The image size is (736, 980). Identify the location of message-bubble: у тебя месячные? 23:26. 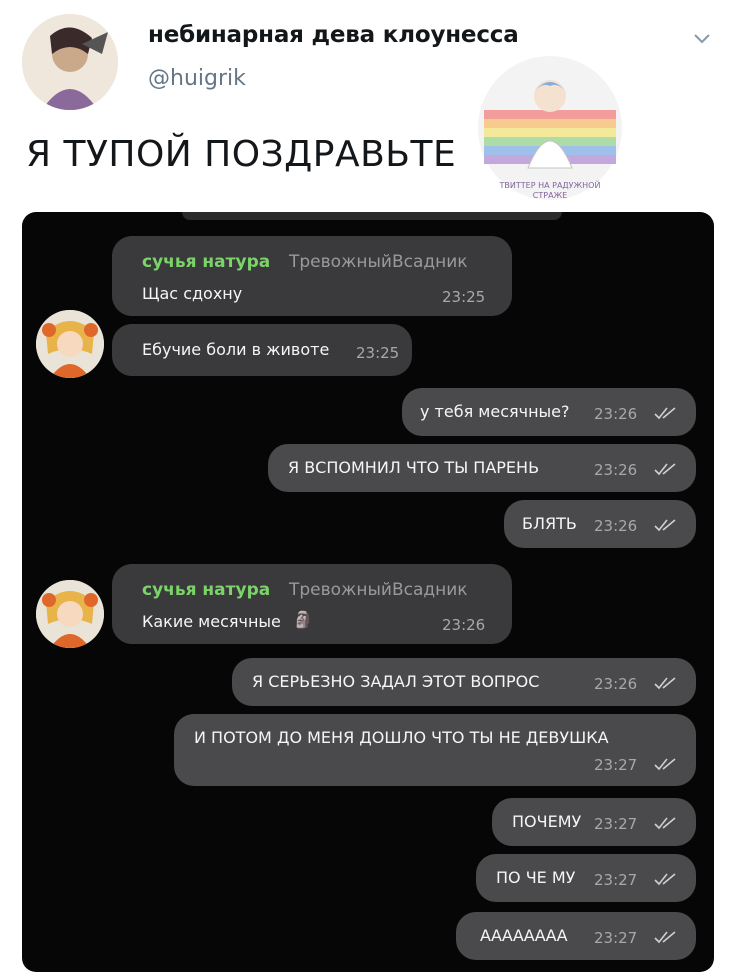
(549, 412).